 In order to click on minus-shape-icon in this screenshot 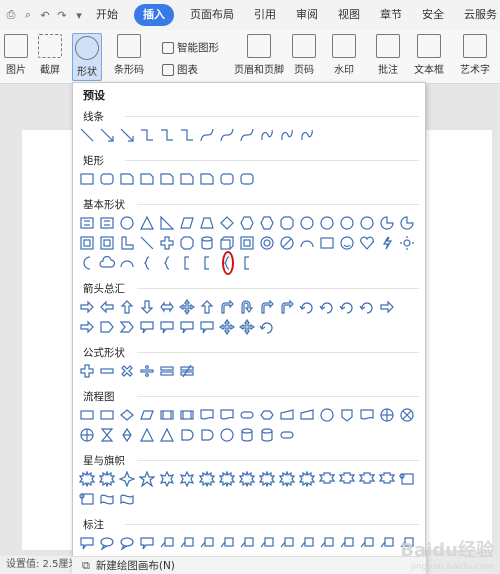, I will do `click(107, 371)`.